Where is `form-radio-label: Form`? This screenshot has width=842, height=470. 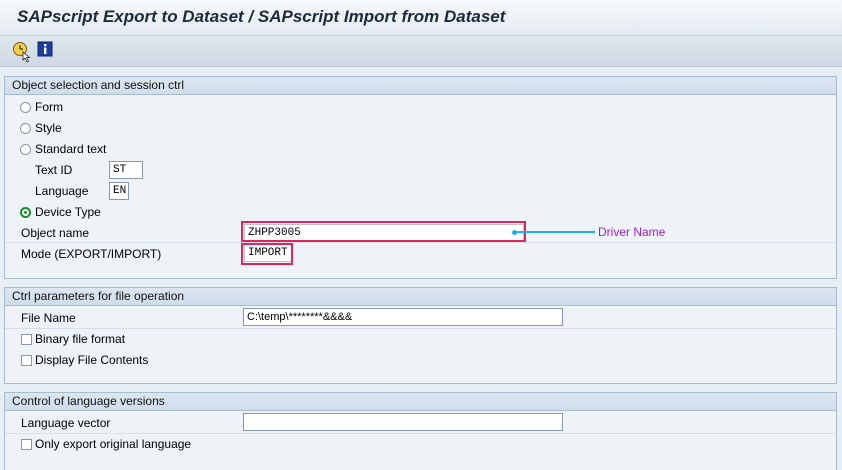 form-radio-label: Form is located at coordinates (49, 107).